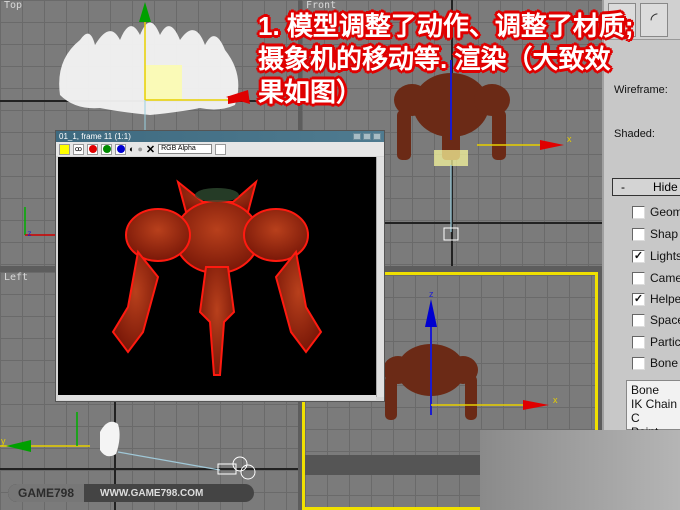  I want to click on object-type-list: Bone IK Chain C Point, so click(653, 409).